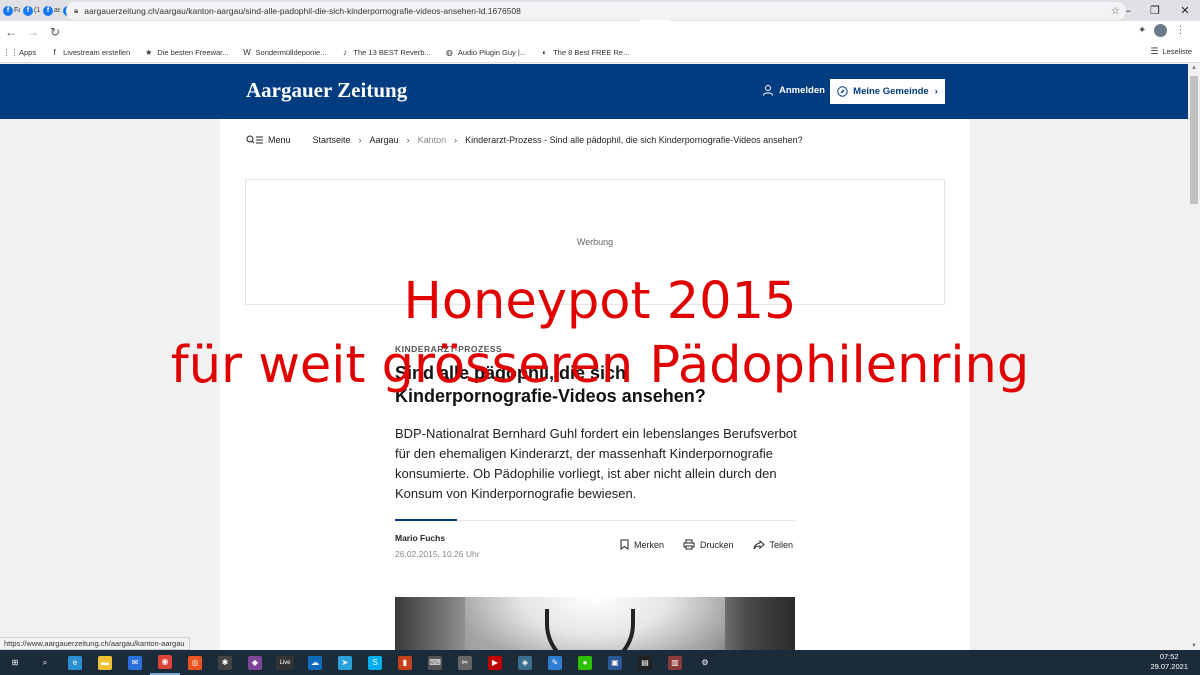 The image size is (1200, 675). I want to click on windows-taskbar: ⊞ ⌕ e ▬ ✉ ◉ ◎ ✱ ◆ Live ☁ ➤ S ▮ ⌨ ✂ ▶ ◈ ✎ ● ▣ ▤ ▥ ⚙, so click(600, 662).